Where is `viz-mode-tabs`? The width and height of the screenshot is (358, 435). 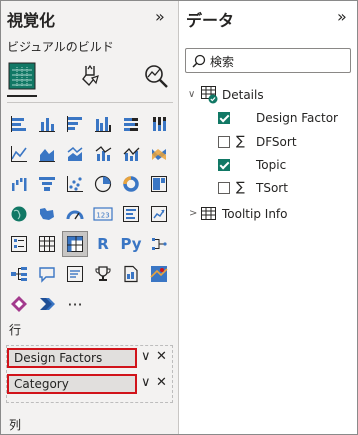 viz-mode-tabs is located at coordinates (90, 81).